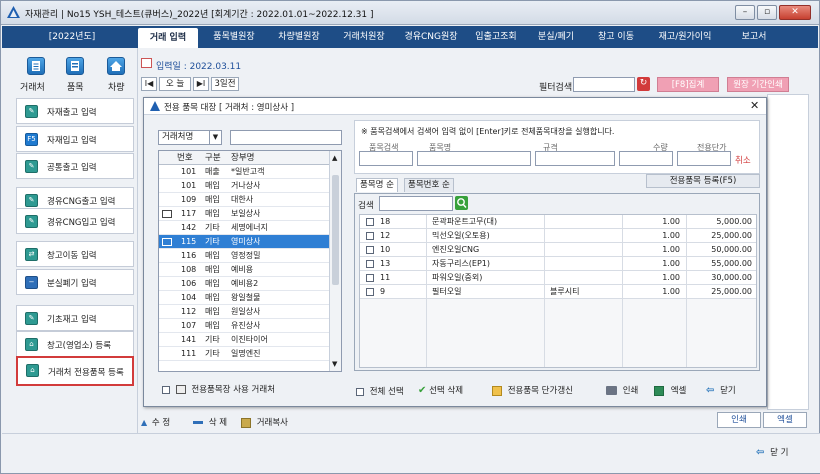  I want to click on three-days-ago-button: 3일전, so click(225, 84).